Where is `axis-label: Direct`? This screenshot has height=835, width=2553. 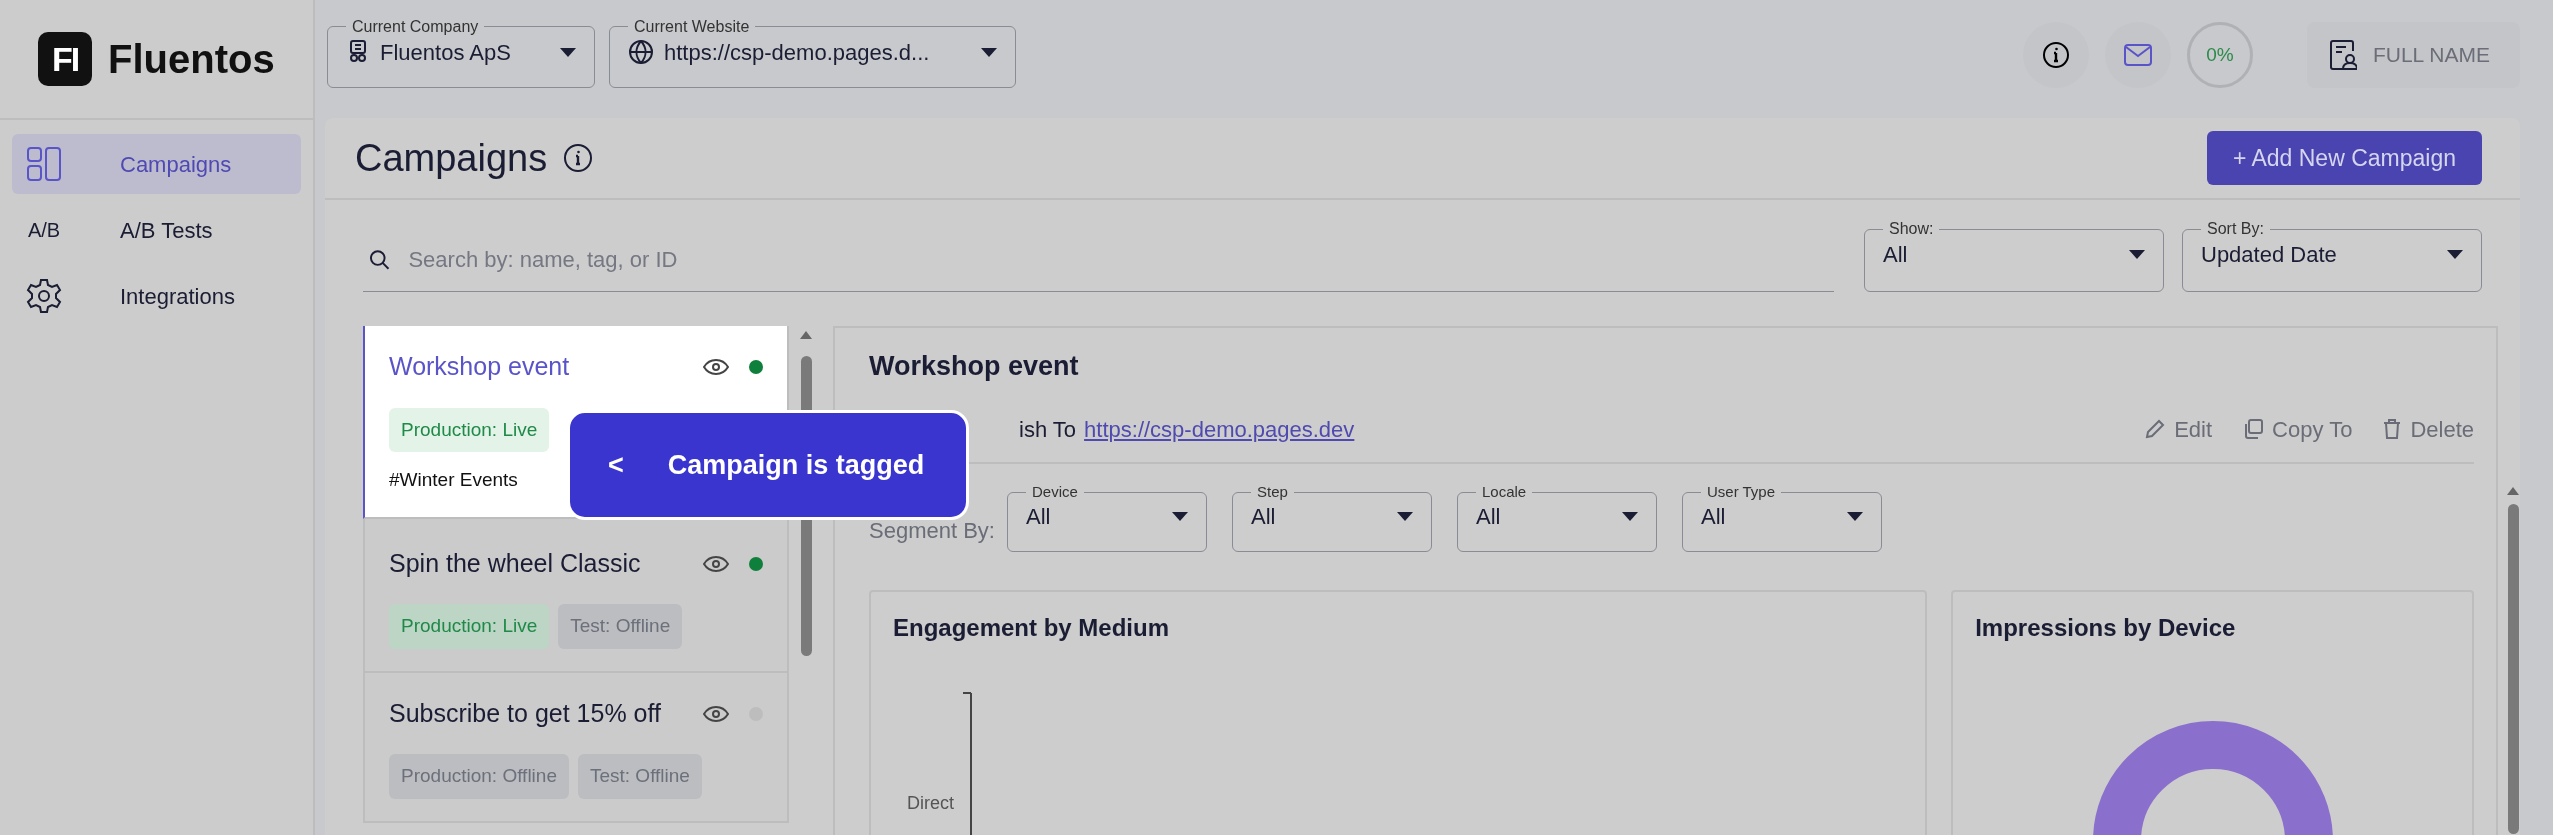 axis-label: Direct is located at coordinates (930, 803).